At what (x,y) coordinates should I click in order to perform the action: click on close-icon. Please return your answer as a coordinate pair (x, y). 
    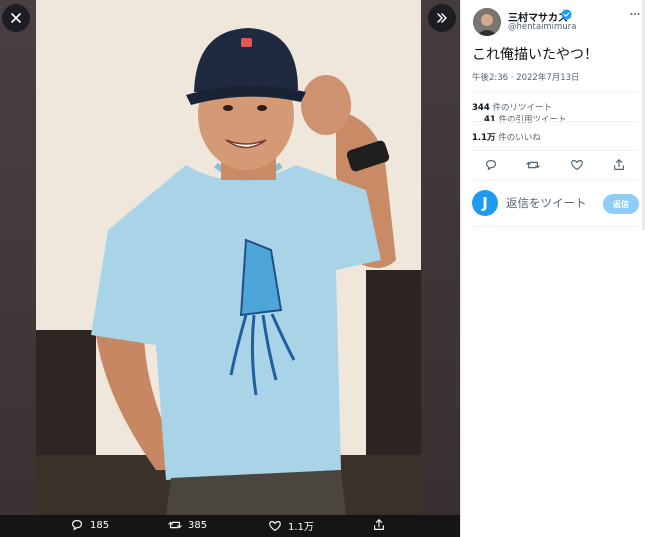
    Looking at the image, I should click on (16, 18).